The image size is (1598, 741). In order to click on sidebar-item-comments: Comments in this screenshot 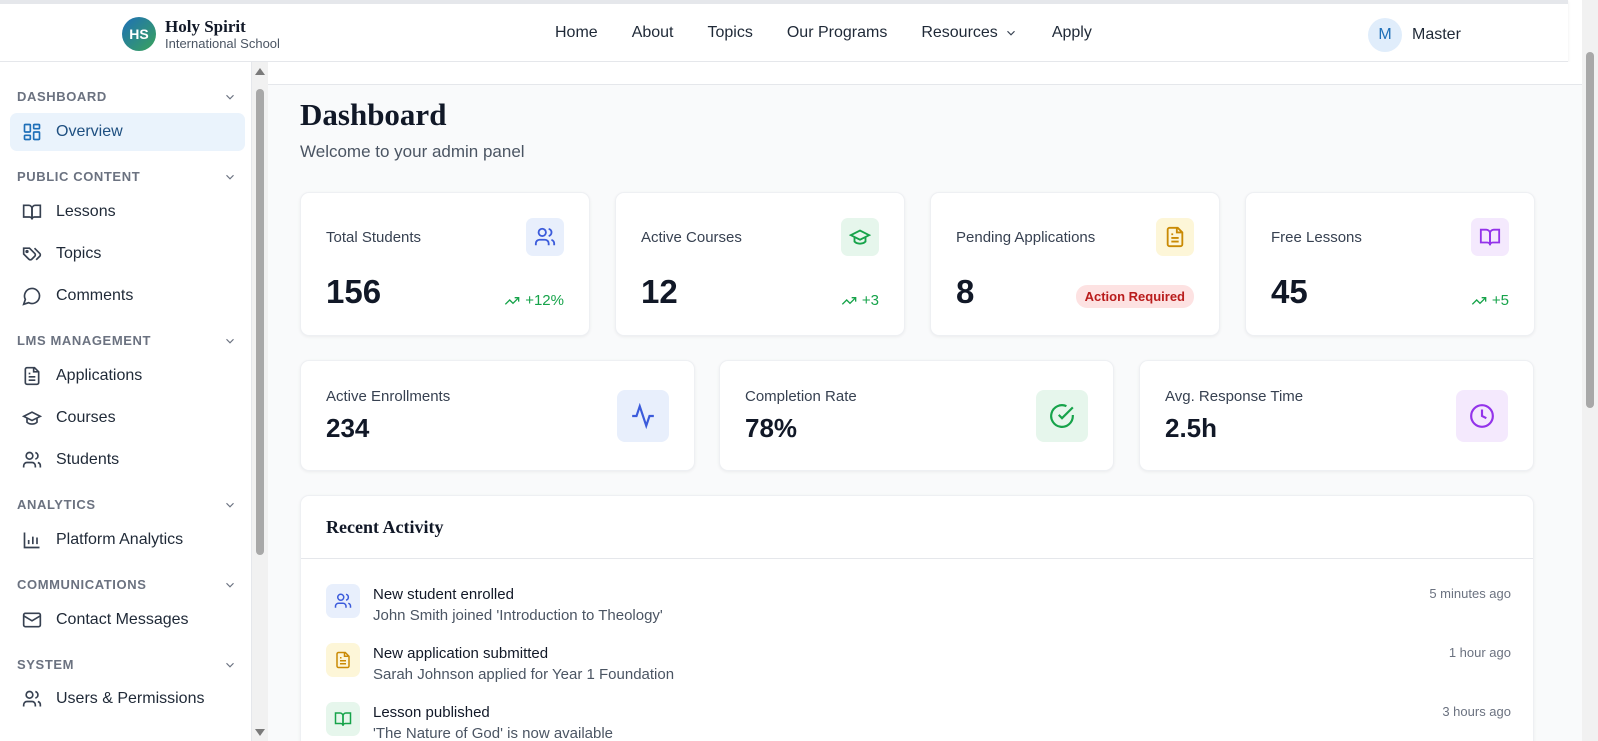, I will do `click(127, 296)`.